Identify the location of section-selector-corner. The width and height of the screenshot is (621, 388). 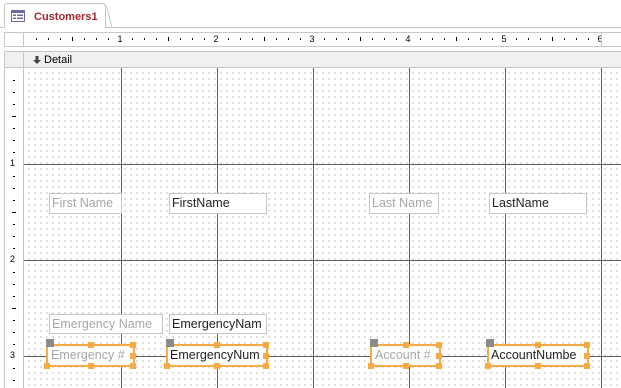
(14, 59).